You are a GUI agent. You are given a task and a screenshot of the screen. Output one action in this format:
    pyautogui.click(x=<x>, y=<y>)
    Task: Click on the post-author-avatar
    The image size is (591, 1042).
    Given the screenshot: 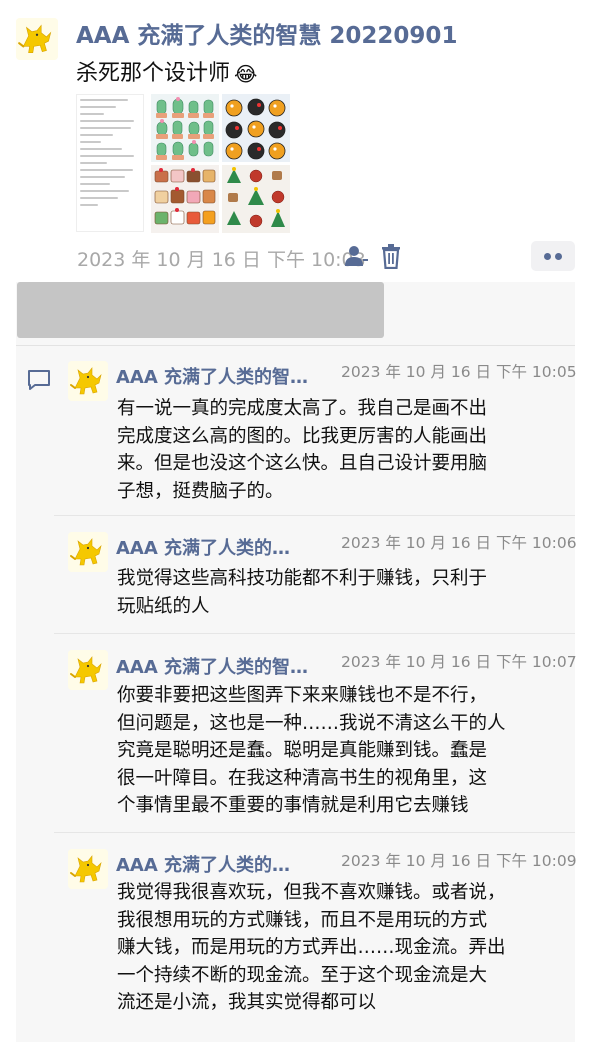 What is the action you would take?
    pyautogui.click(x=37, y=39)
    